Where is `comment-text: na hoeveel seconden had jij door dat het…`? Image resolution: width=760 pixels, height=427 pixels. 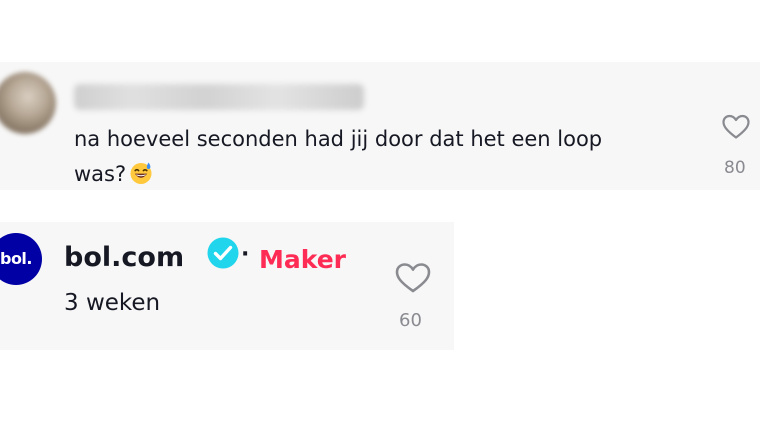 comment-text: na hoeveel seconden had jij door dat het… is located at coordinates (384, 157).